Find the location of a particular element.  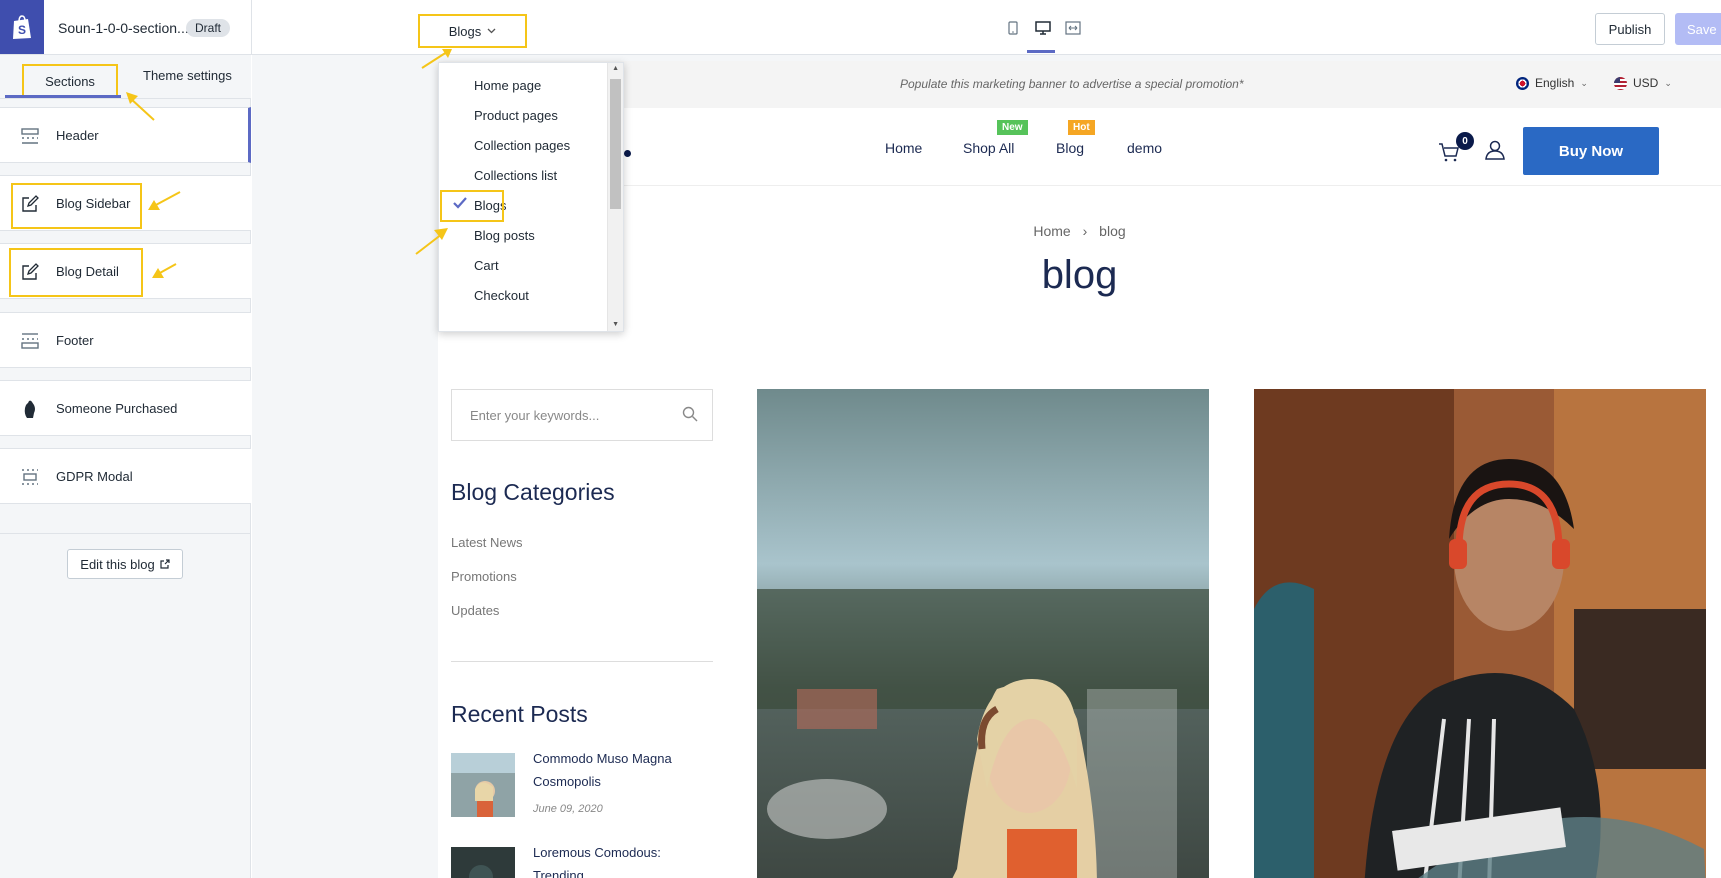

footer-section-icon is located at coordinates (30, 341).